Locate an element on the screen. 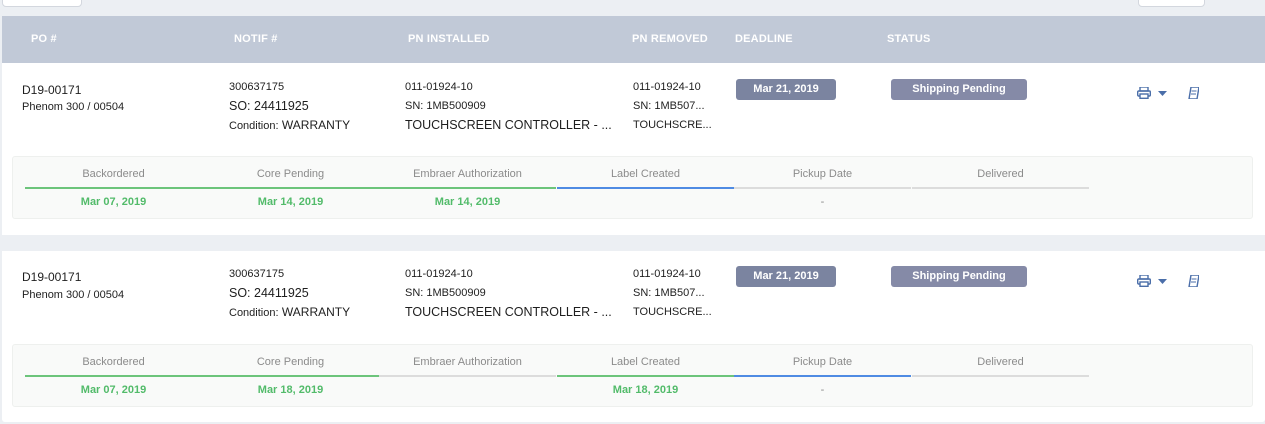 Image resolution: width=1265 pixels, height=424 pixels. header-status: STATUS is located at coordinates (909, 39).